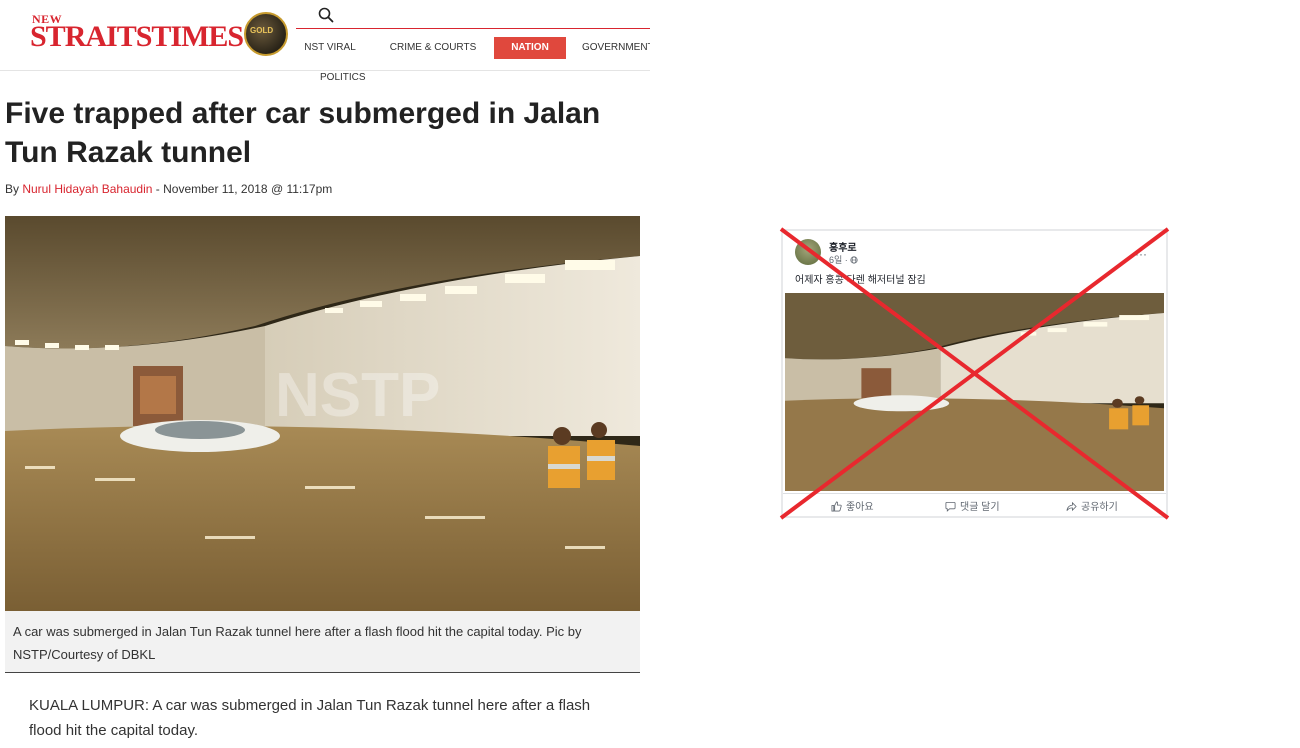 This screenshot has height=748, width=1300. What do you see at coordinates (530, 48) in the screenshot?
I see `nav-item-nation: NATION` at bounding box center [530, 48].